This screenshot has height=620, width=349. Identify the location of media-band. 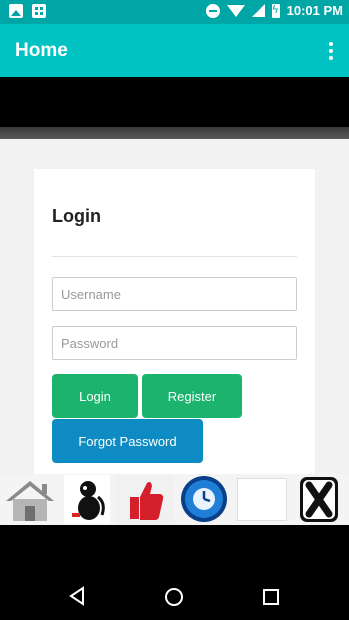
(174, 102).